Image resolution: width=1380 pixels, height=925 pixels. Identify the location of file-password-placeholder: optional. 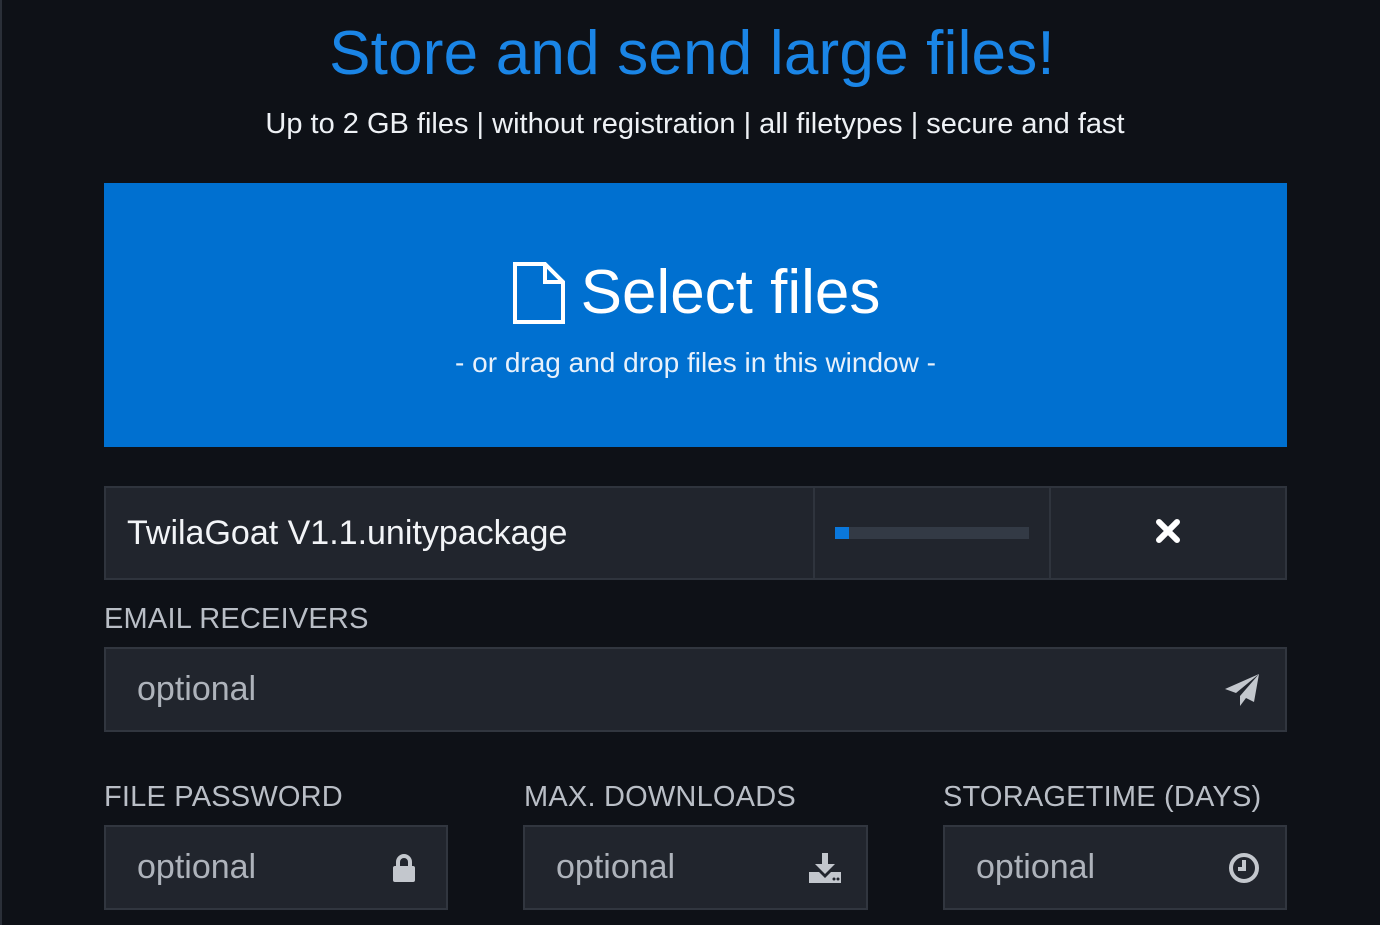
(197, 867).